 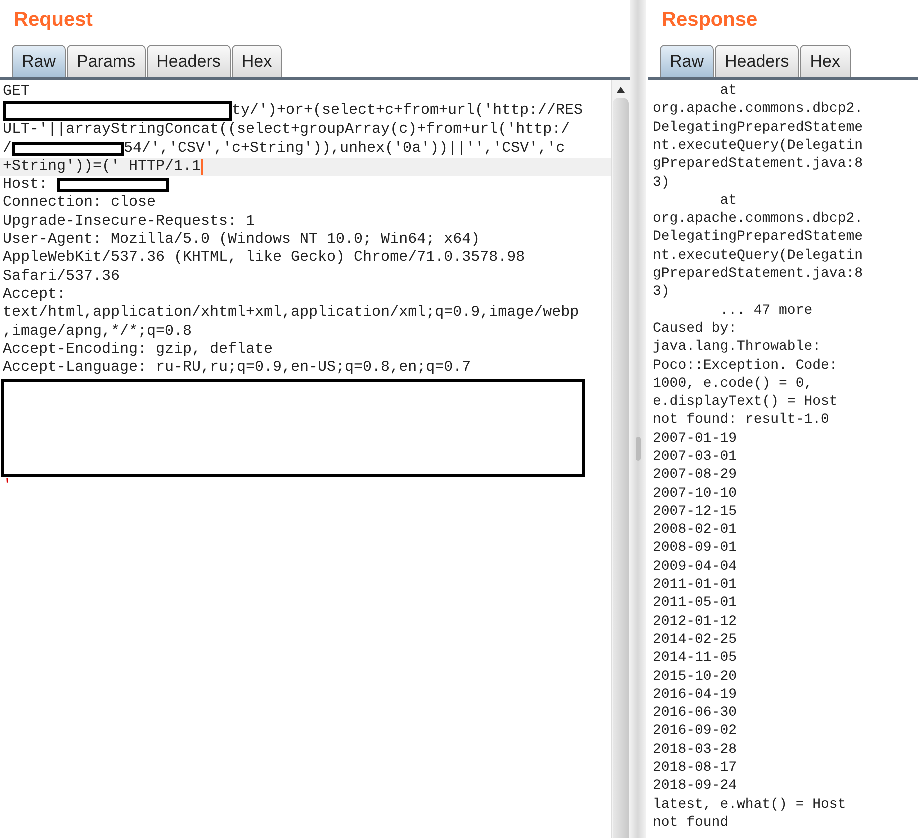 What do you see at coordinates (695, 475) in the screenshot?
I see `code-text: 2007-08-29` at bounding box center [695, 475].